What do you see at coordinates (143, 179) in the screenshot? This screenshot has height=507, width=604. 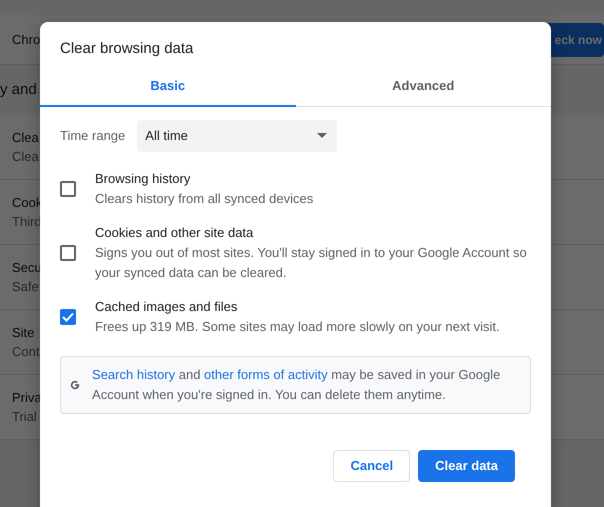 I see `option-label: Browsing history` at bounding box center [143, 179].